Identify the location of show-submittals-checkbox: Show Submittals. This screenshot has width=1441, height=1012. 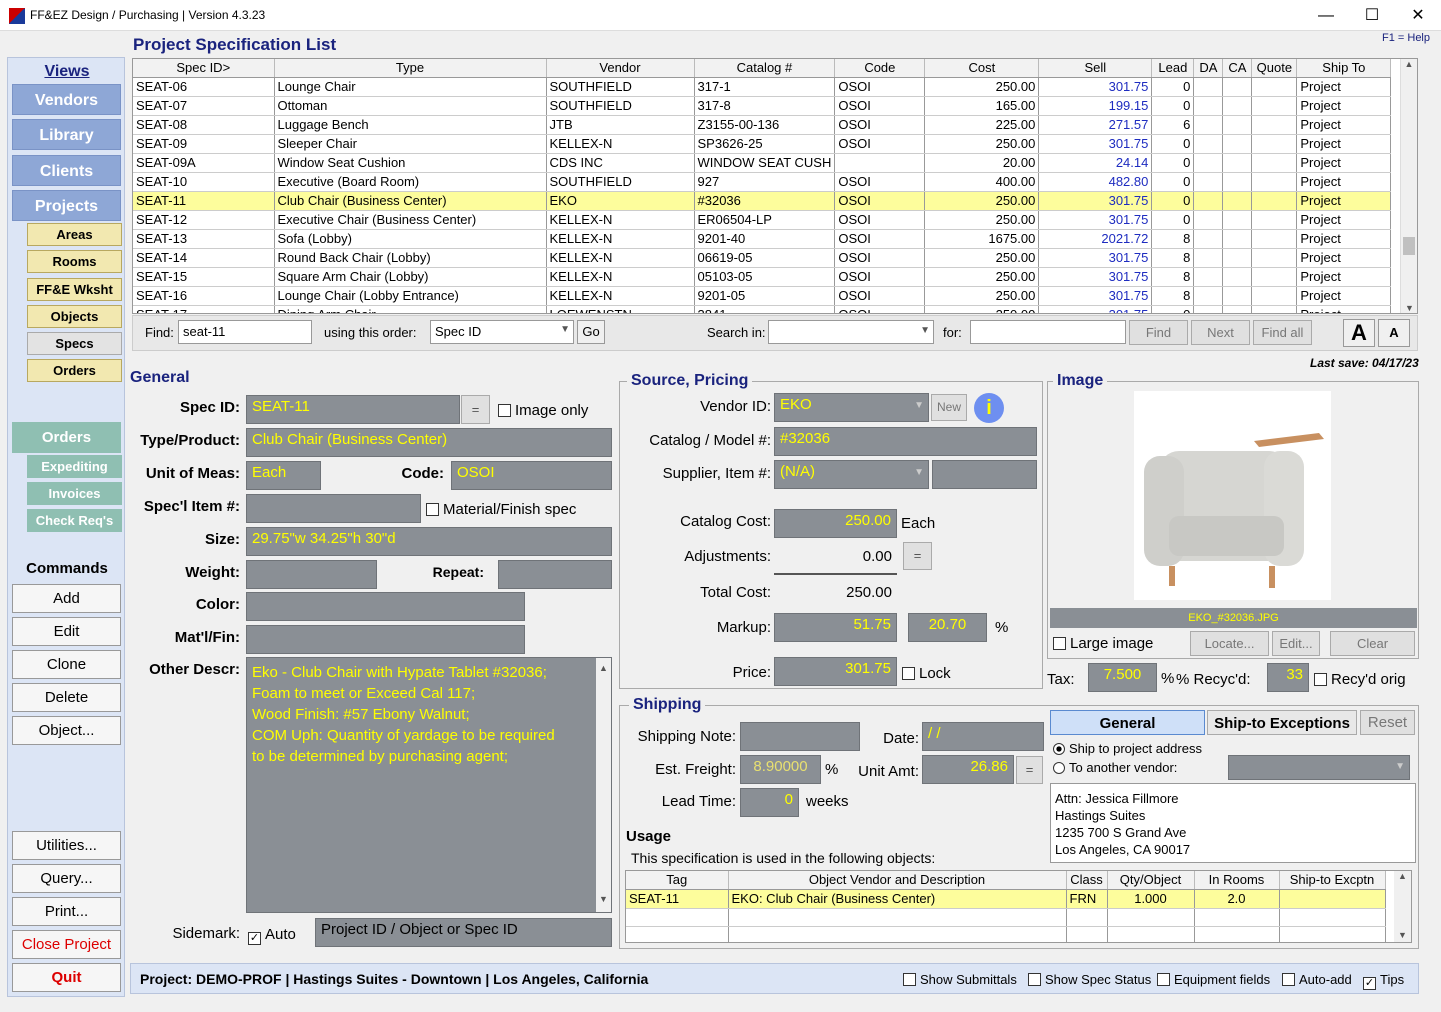
(960, 979).